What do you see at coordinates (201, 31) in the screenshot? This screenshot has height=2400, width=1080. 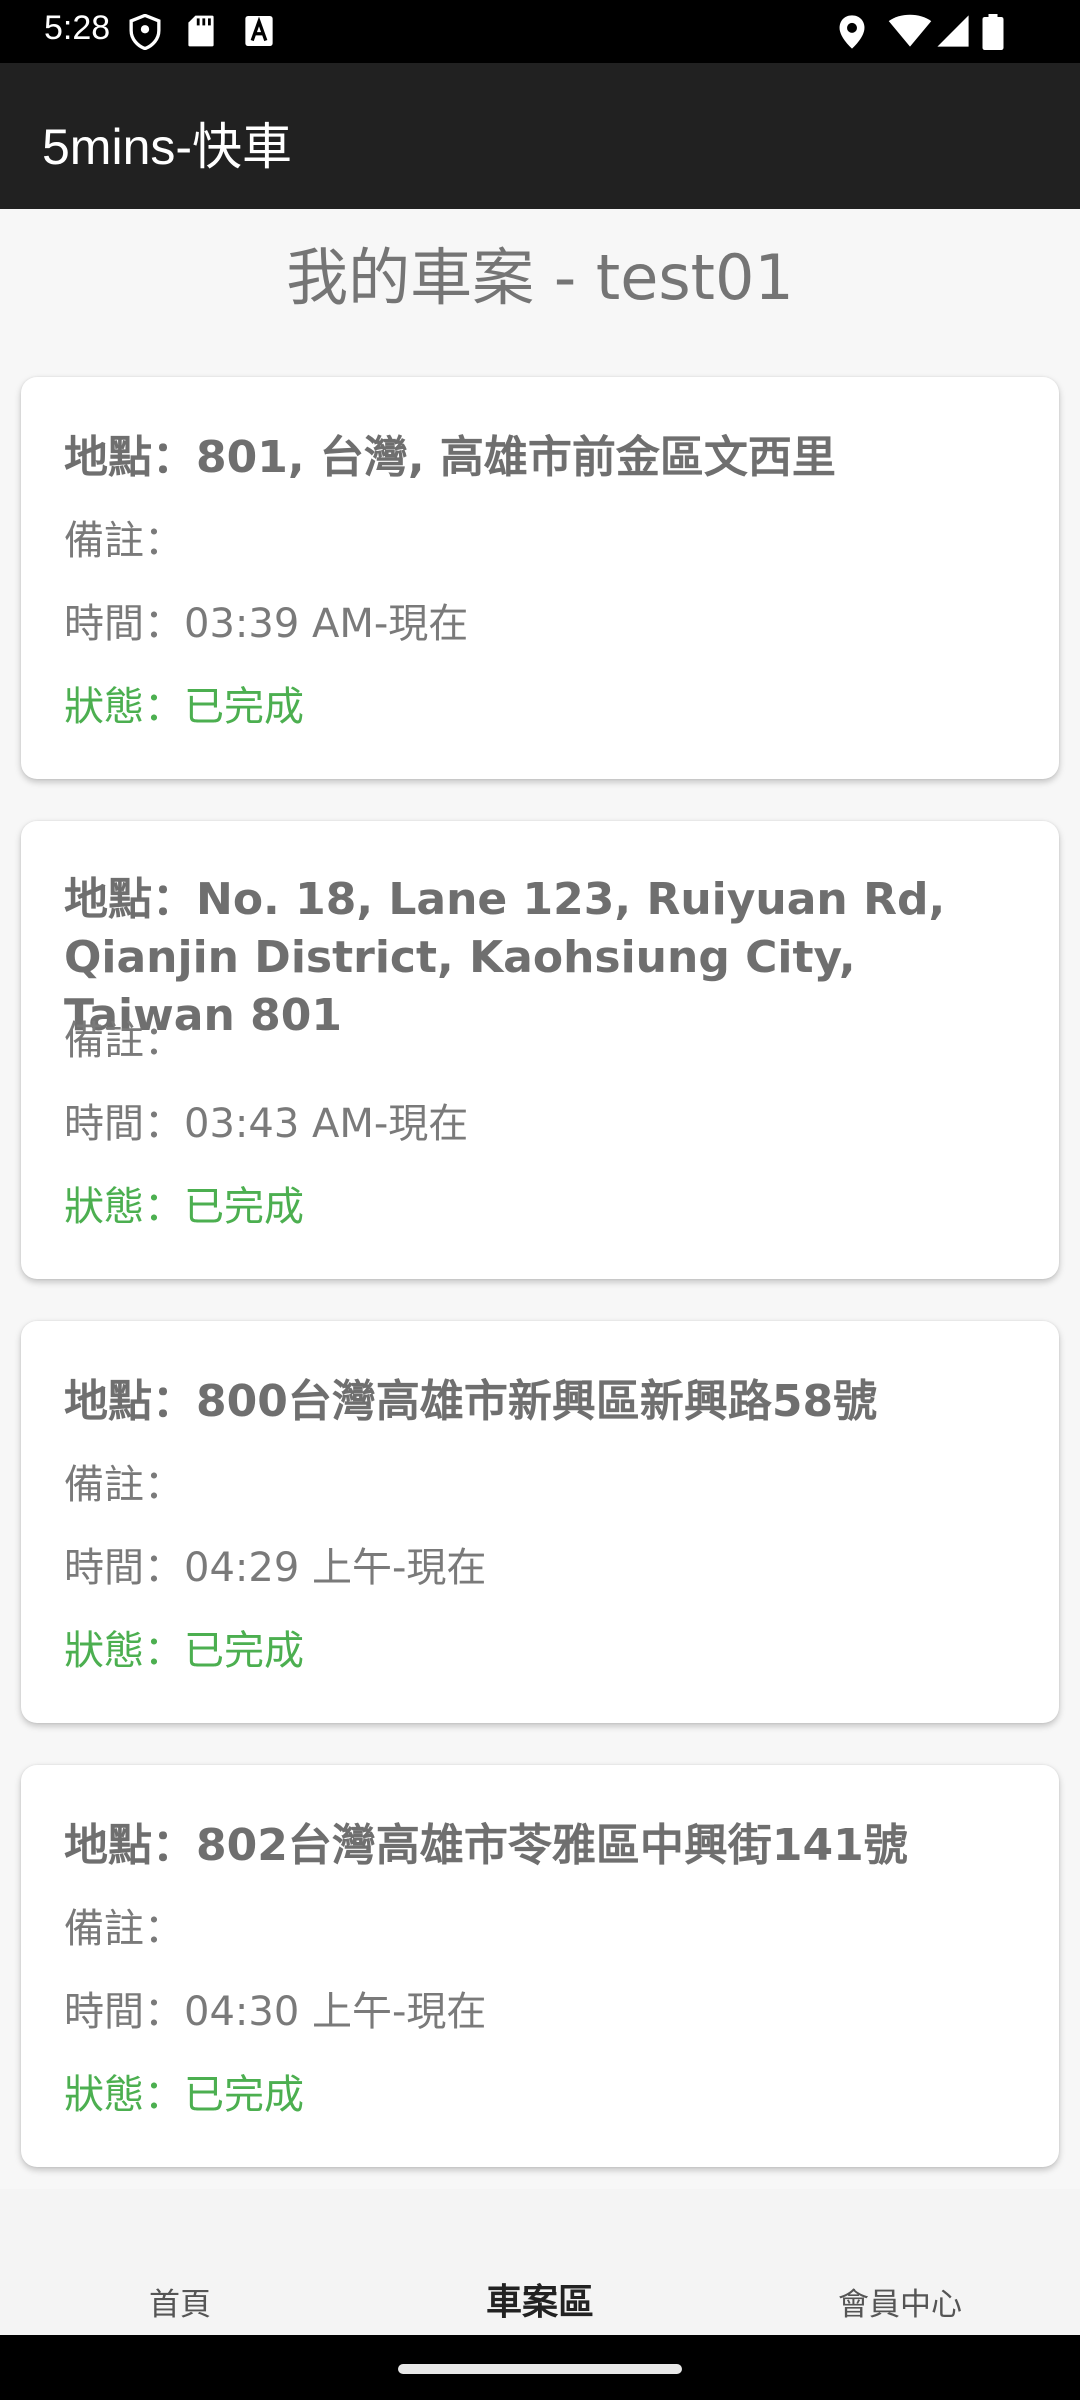 I see `sd-card-icon` at bounding box center [201, 31].